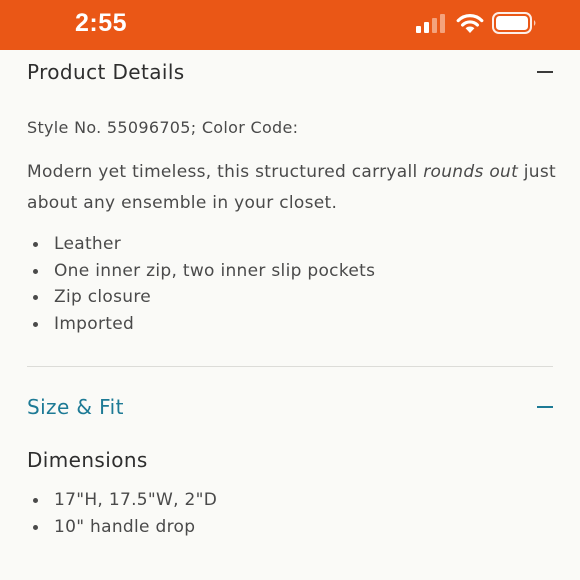  What do you see at coordinates (201, 271) in the screenshot?
I see `feature-item: One inner zip, two inner slip pockets` at bounding box center [201, 271].